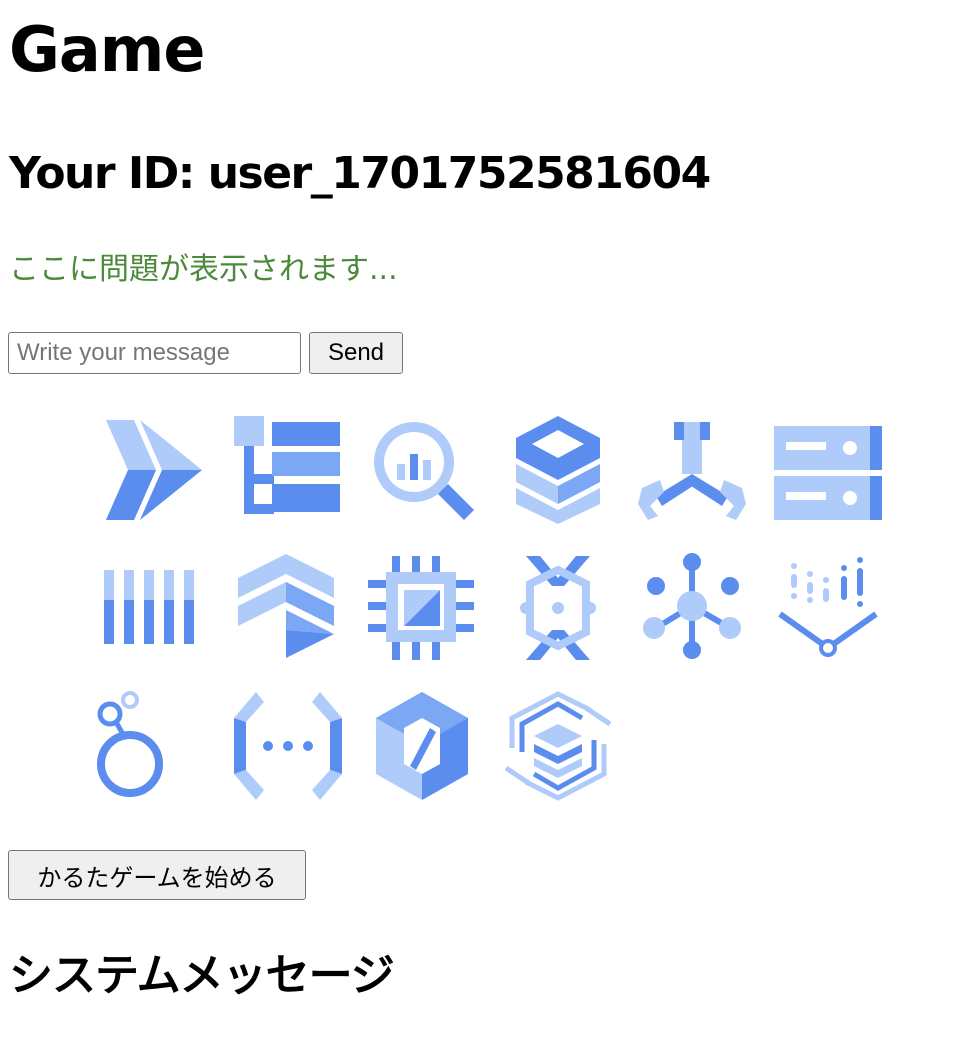 This screenshot has height=1050, width=974. Describe the element at coordinates (828, 470) in the screenshot. I see `filestore-icon` at that location.